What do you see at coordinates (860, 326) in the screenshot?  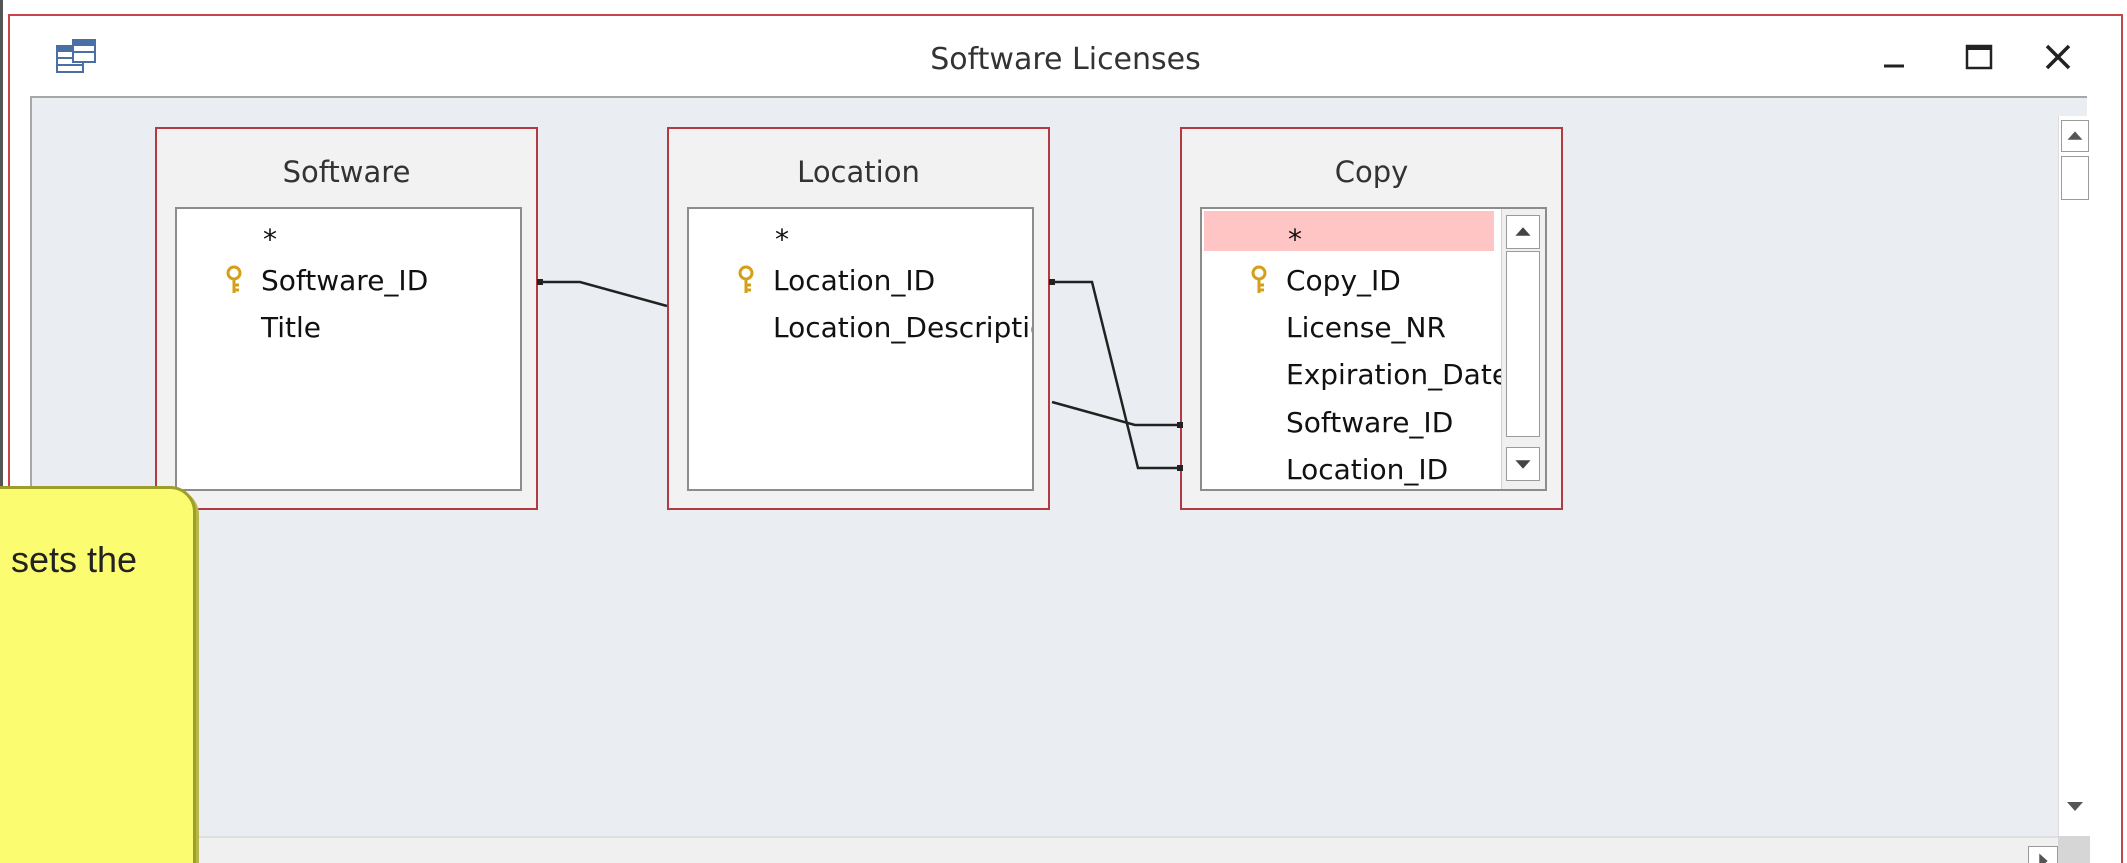 I see `field-location-description: Location_Descriptio` at bounding box center [860, 326].